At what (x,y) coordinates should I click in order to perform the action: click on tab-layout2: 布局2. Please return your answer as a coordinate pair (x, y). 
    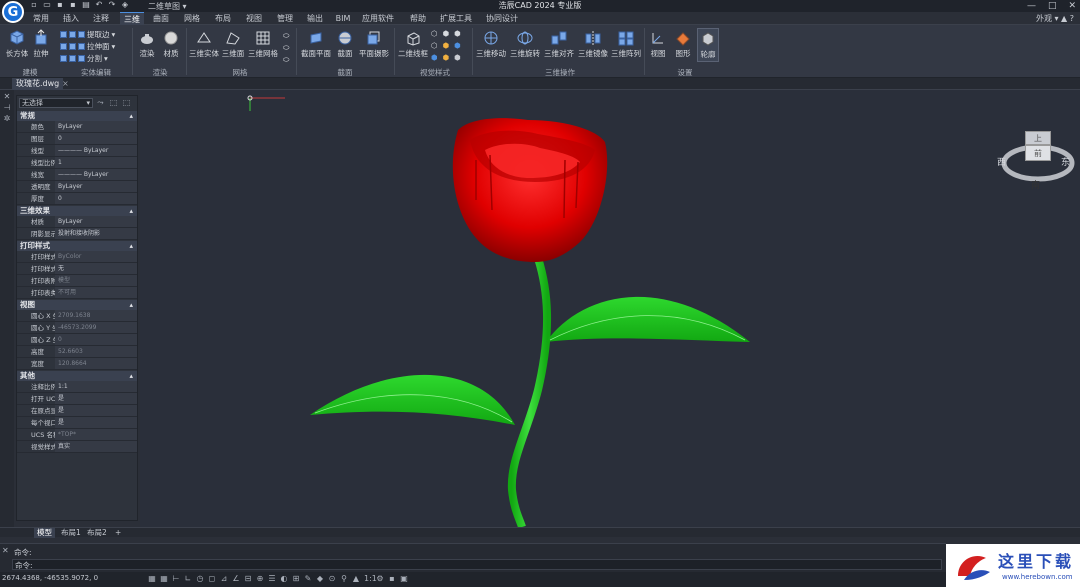
    Looking at the image, I should click on (97, 533).